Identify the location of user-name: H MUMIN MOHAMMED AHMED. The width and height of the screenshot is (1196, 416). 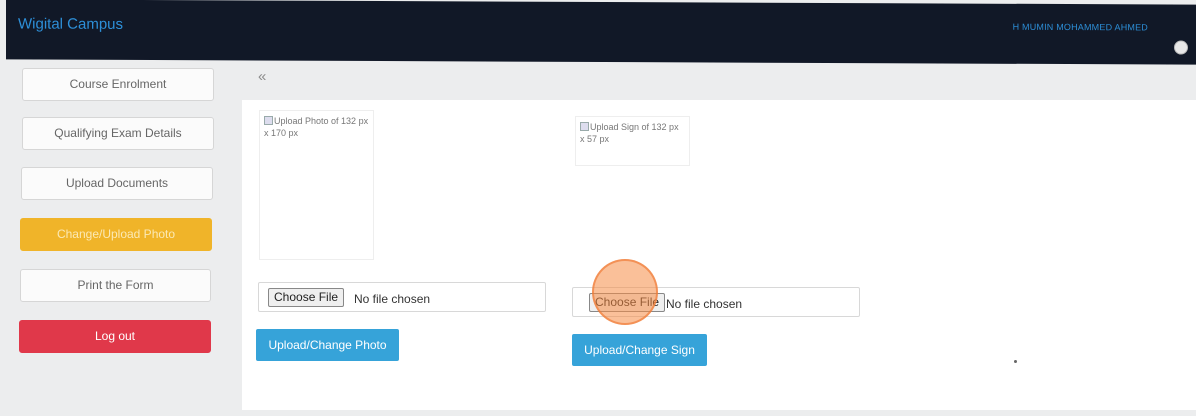
(1080, 27).